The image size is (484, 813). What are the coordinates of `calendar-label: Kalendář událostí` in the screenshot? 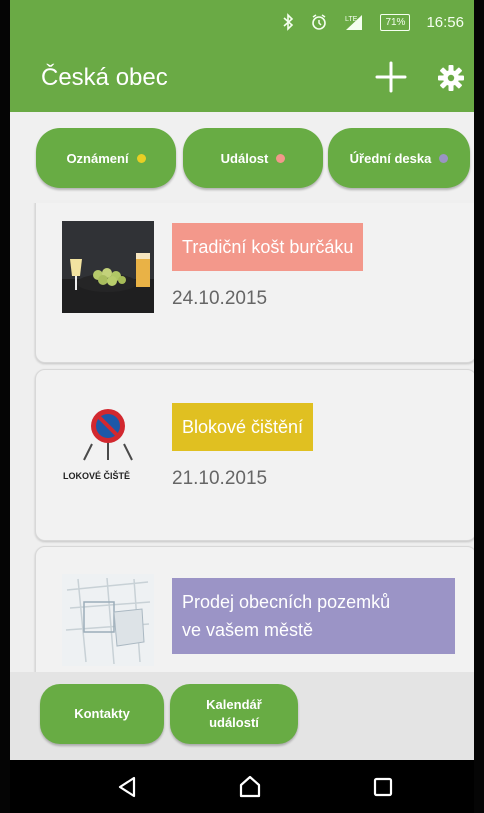 It's located at (234, 714).